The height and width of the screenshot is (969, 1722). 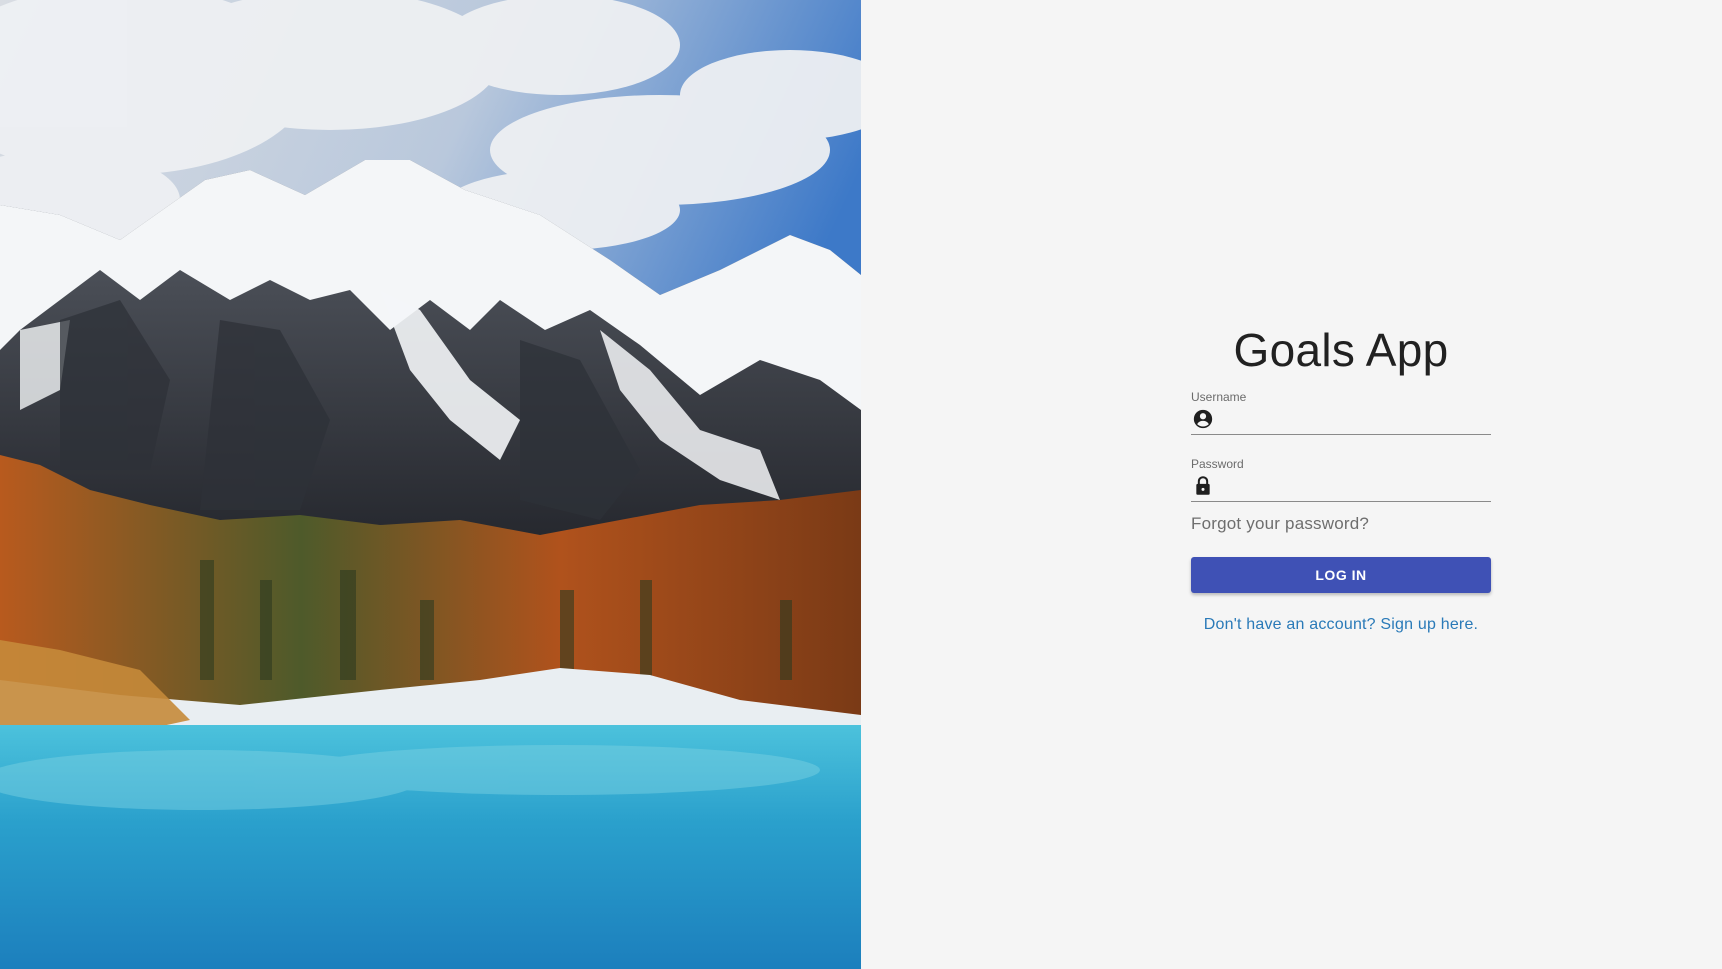 I want to click on username-input-row, so click(x=1341, y=419).